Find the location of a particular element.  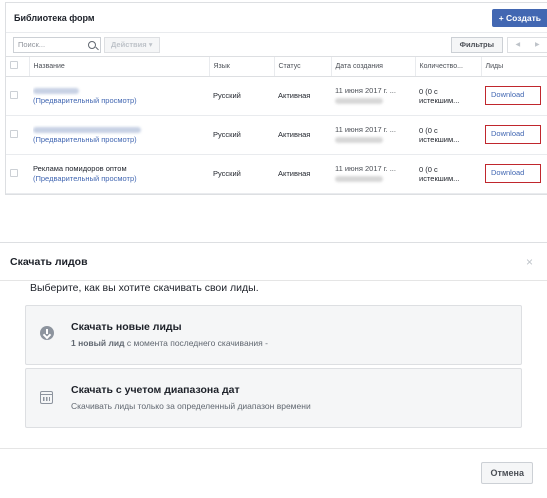

column-header-date: Дата создания is located at coordinates (373, 67).